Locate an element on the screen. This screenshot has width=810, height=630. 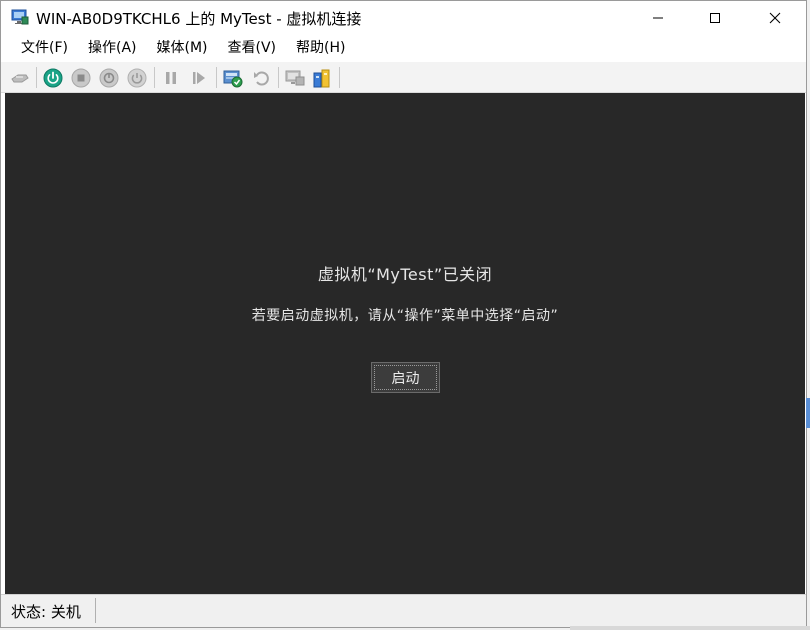
pause-button is located at coordinates (171, 78).